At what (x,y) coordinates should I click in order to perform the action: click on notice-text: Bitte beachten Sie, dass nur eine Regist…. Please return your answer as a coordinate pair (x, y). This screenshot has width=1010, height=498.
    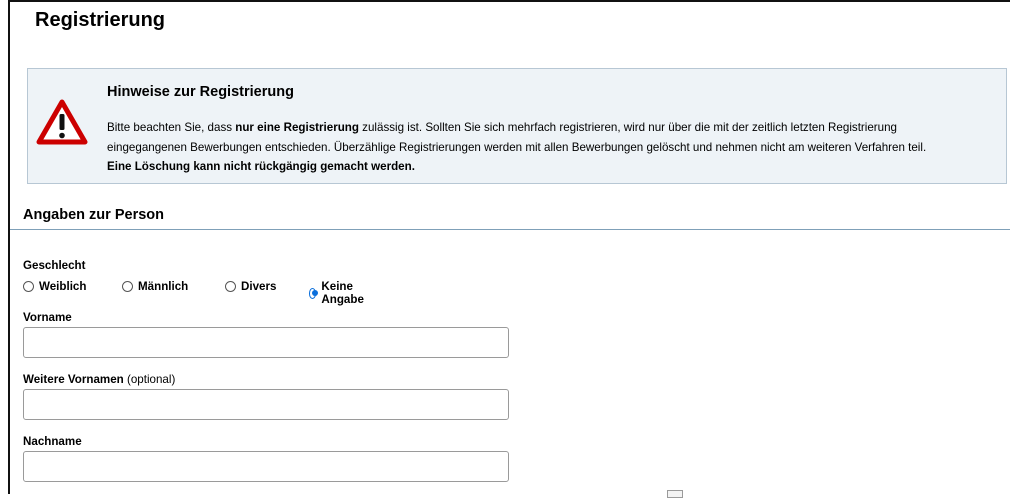
    Looking at the image, I should click on (527, 147).